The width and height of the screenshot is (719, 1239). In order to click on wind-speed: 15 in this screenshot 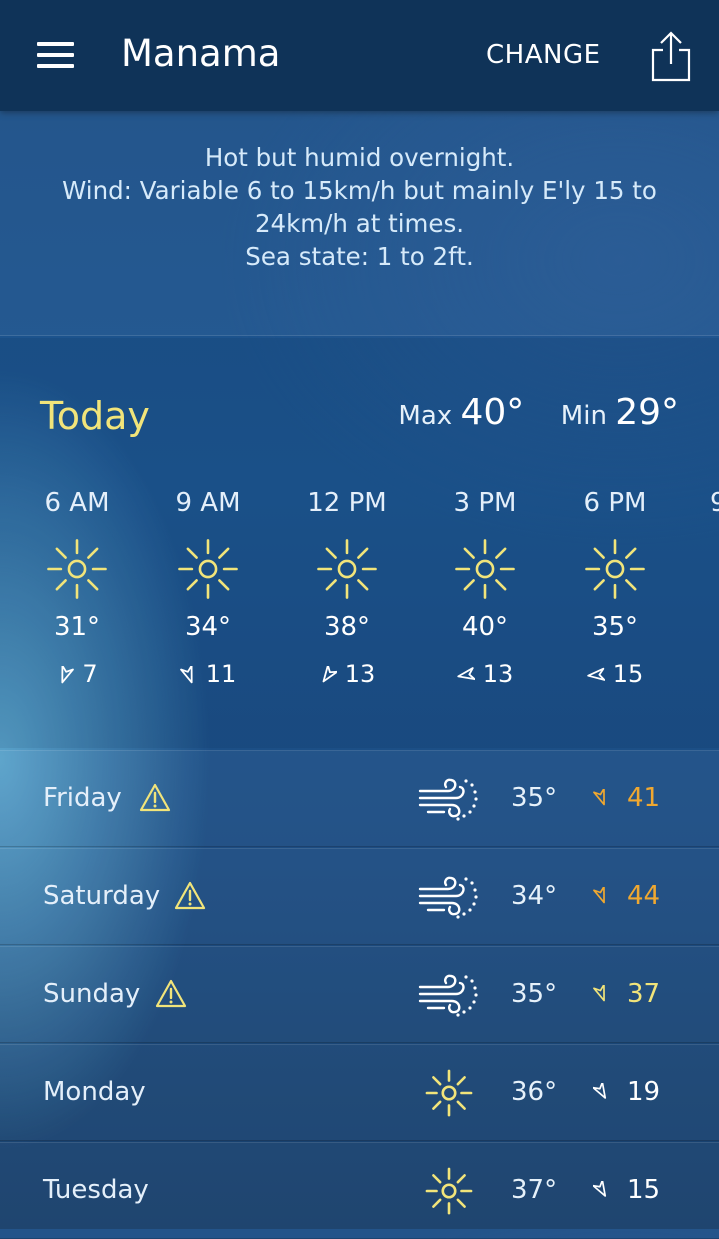, I will do `click(628, 674)`.